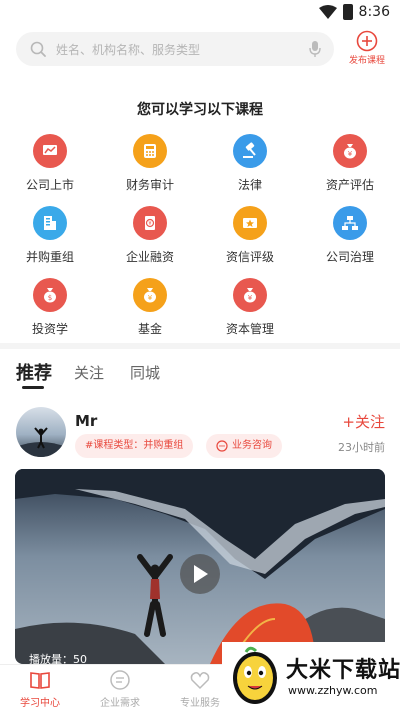 This screenshot has width=400, height=710. What do you see at coordinates (250, 151) in the screenshot?
I see `gavel-icon` at bounding box center [250, 151].